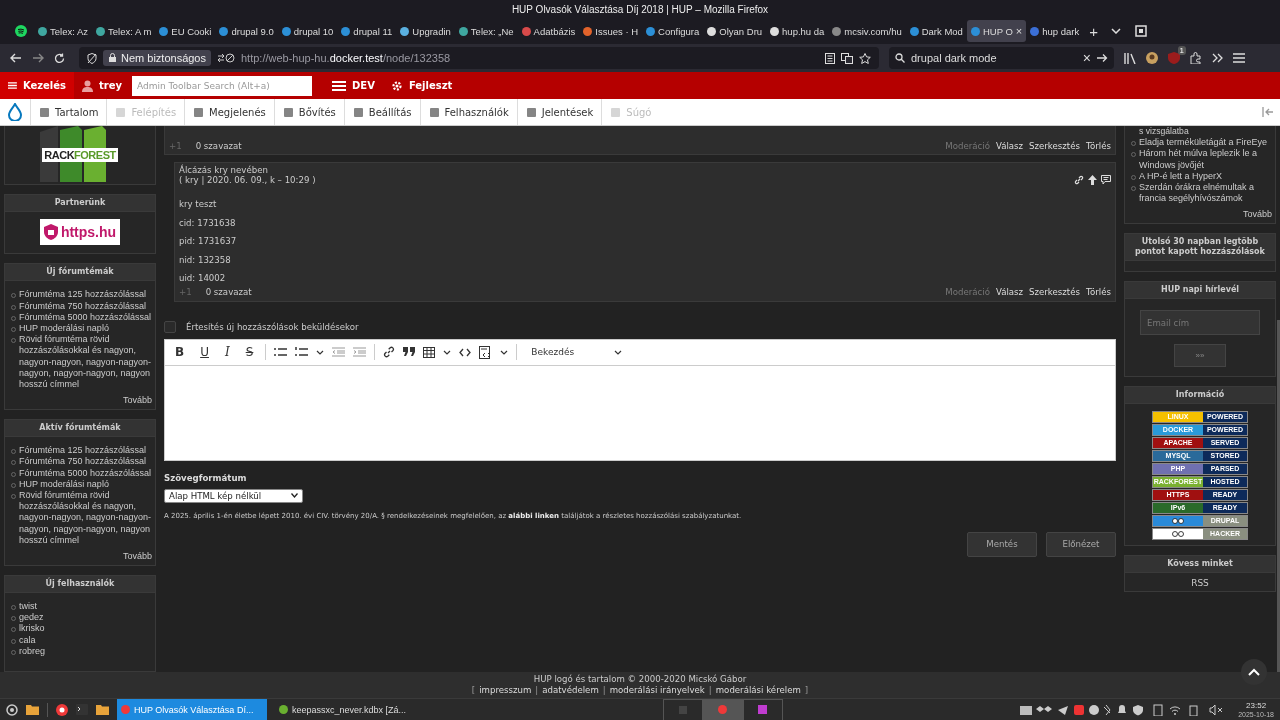 This screenshot has height=720, width=1280. What do you see at coordinates (227, 352) in the screenshot?
I see `format-button: I` at bounding box center [227, 352].